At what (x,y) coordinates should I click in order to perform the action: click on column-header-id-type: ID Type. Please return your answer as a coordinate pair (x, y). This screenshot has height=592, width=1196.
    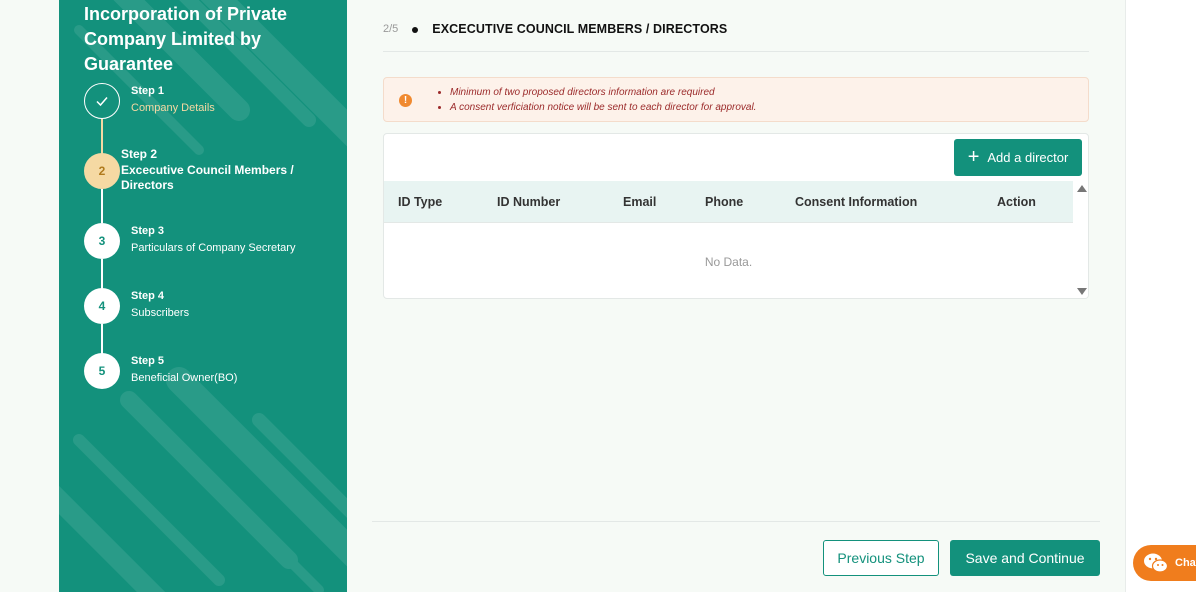
    Looking at the image, I should click on (420, 202).